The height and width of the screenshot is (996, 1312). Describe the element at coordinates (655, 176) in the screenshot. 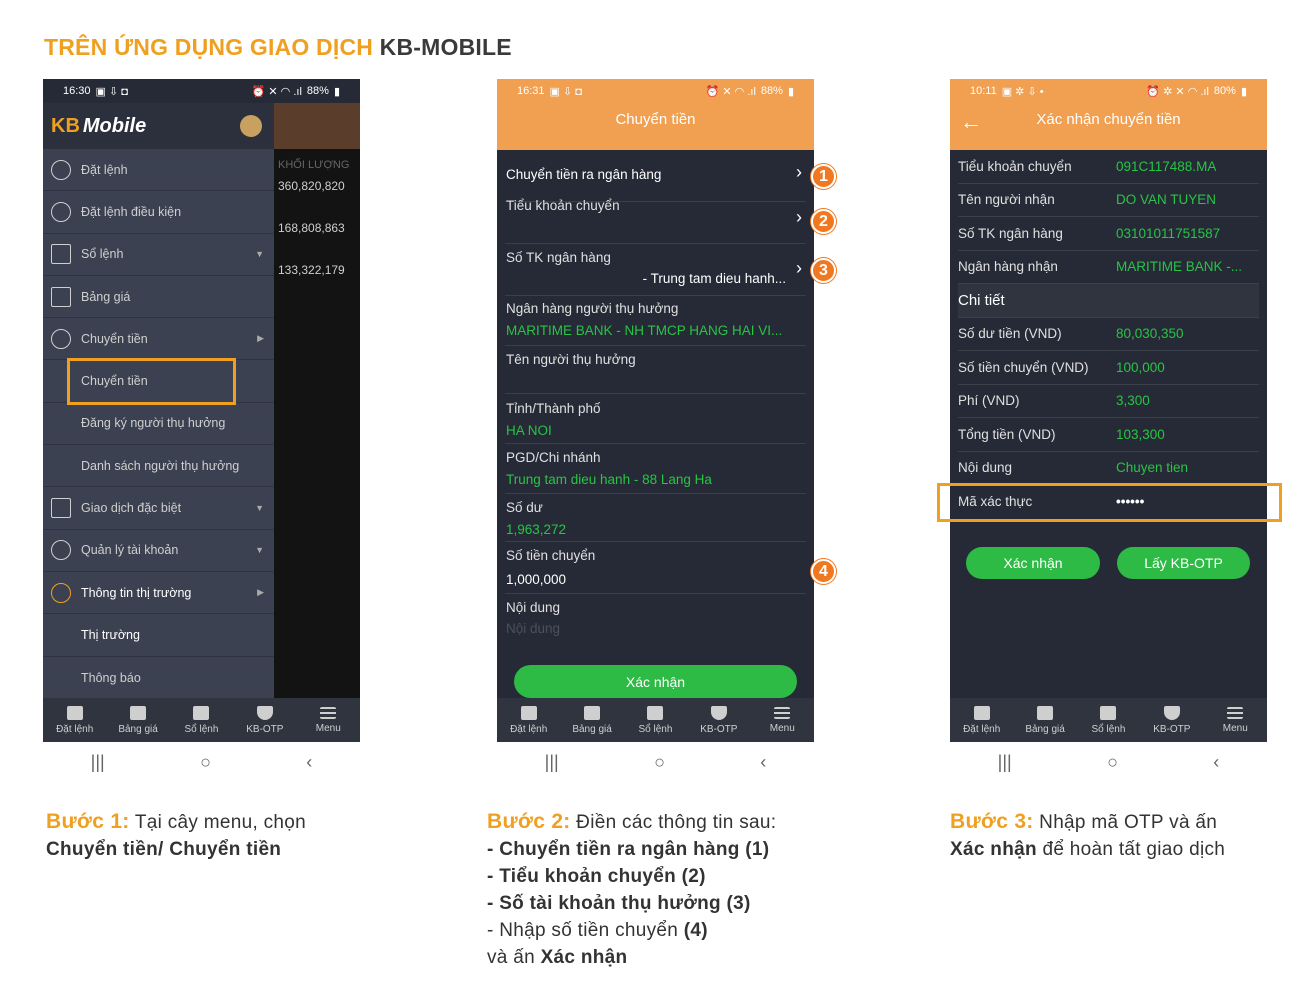

I see `field-transfer-type: Chuyển tiền ra ngân hàng ›` at that location.